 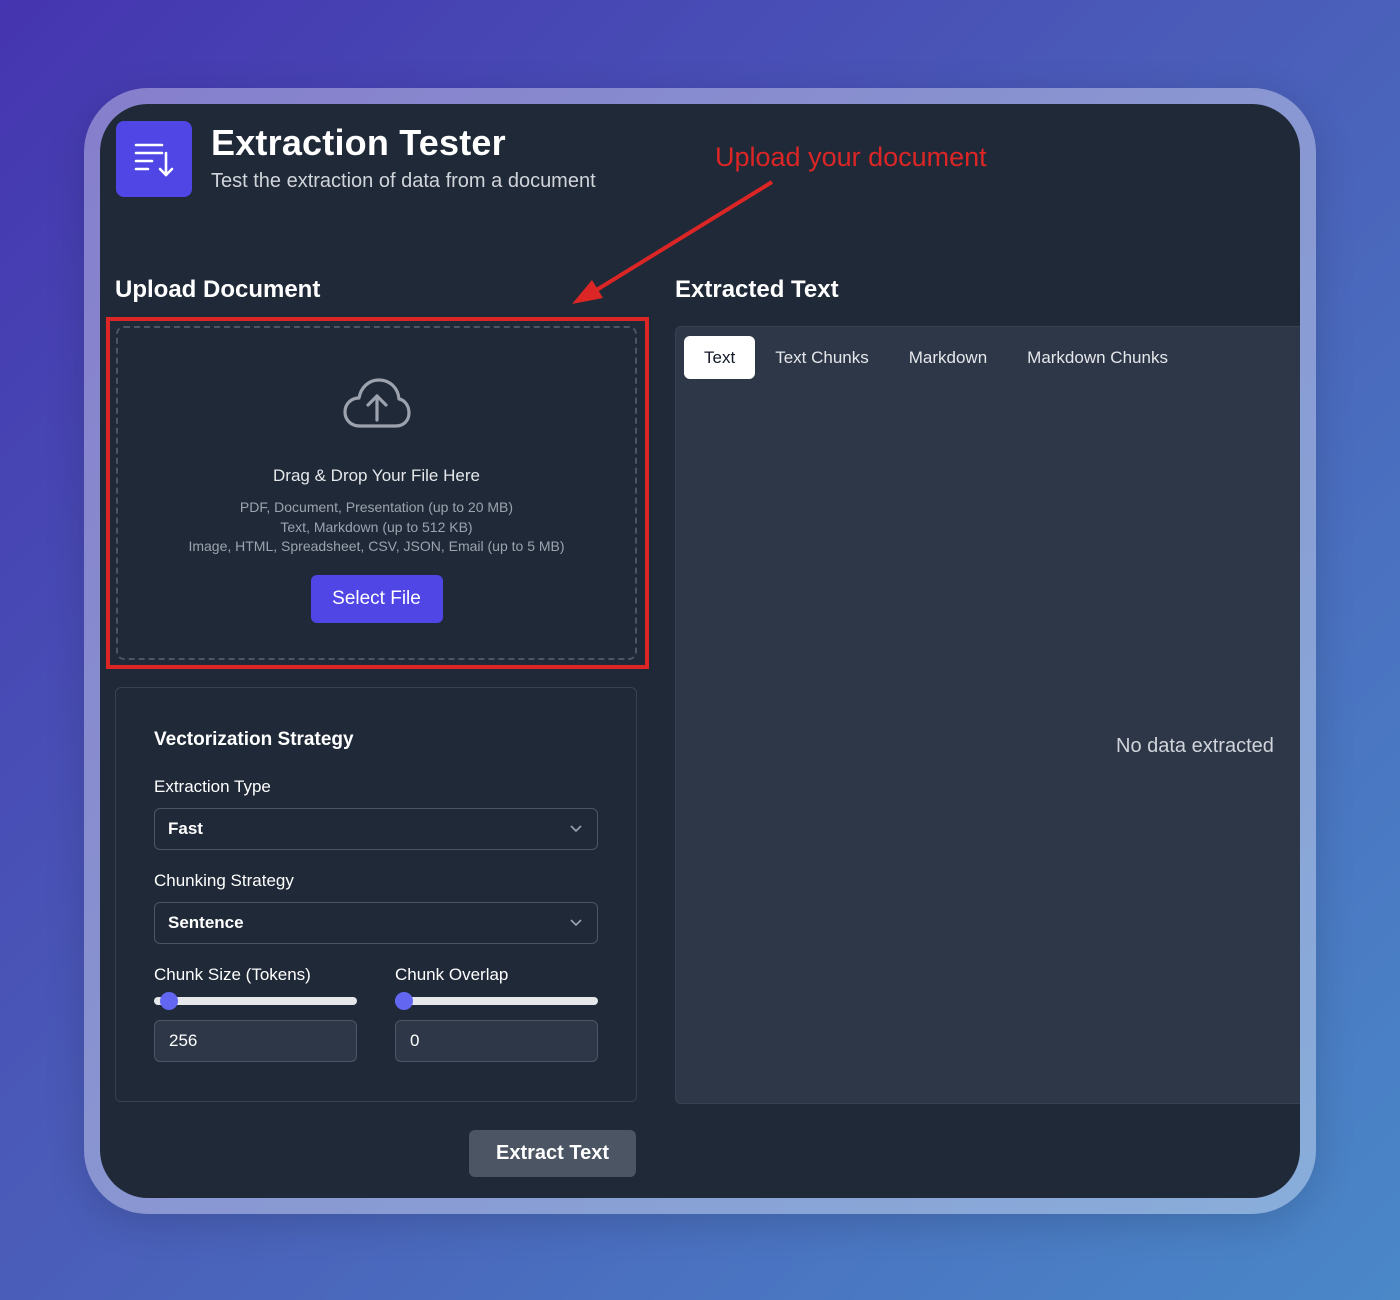 I want to click on chunking-strategy-select: Sentence, so click(x=376, y=923).